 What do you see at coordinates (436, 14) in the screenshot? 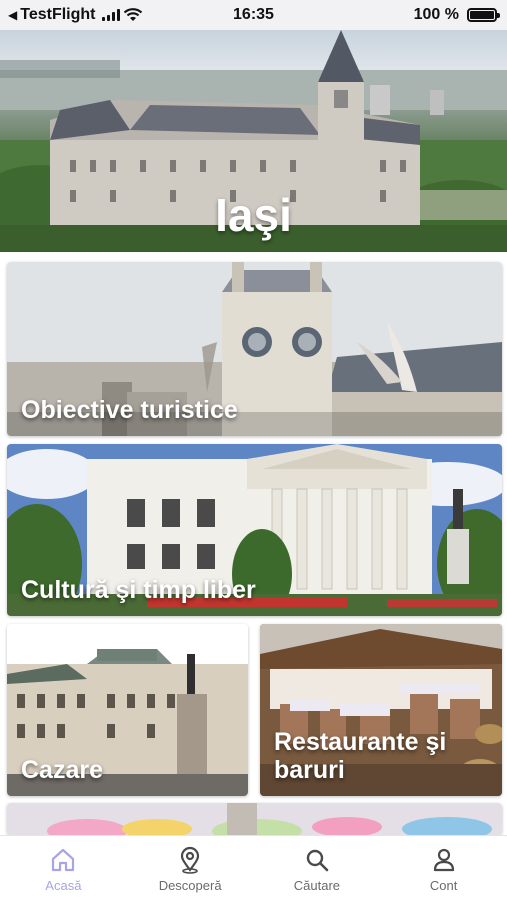
I see `battery-percentage: 100 %` at bounding box center [436, 14].